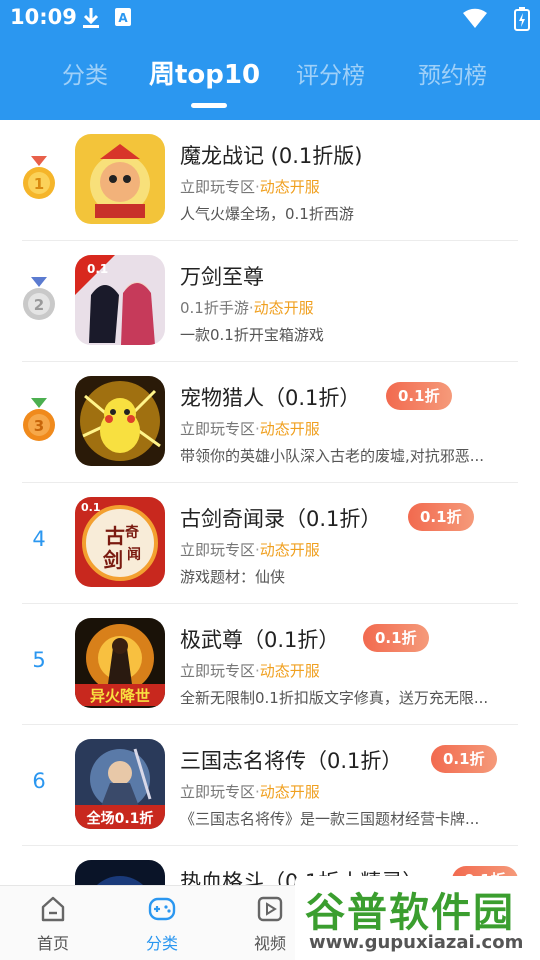 The image size is (540, 960). Describe the element at coordinates (271, 155) in the screenshot. I see `game-title: 魔龙战记 (0.1折版)` at that location.